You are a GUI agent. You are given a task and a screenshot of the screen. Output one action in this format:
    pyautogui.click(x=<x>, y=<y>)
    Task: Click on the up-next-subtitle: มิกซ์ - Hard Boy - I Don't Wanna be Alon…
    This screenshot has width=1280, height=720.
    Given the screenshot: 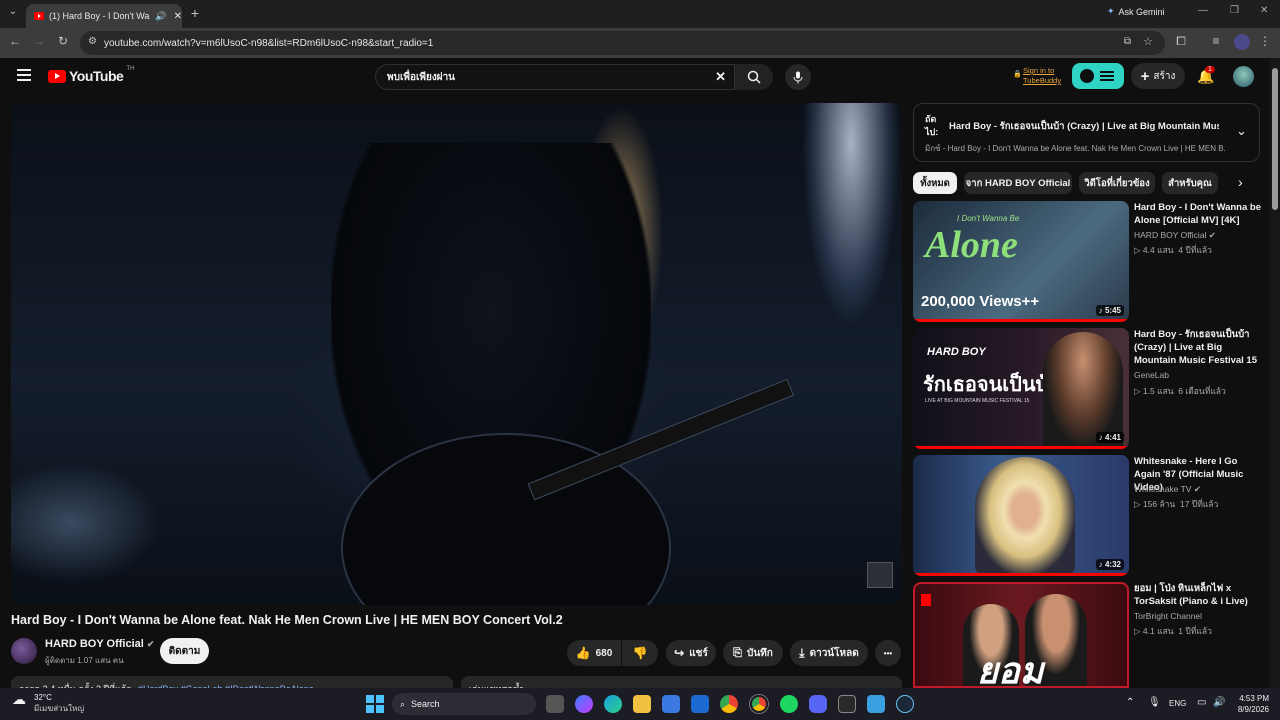 What is the action you would take?
    pyautogui.click(x=1075, y=148)
    